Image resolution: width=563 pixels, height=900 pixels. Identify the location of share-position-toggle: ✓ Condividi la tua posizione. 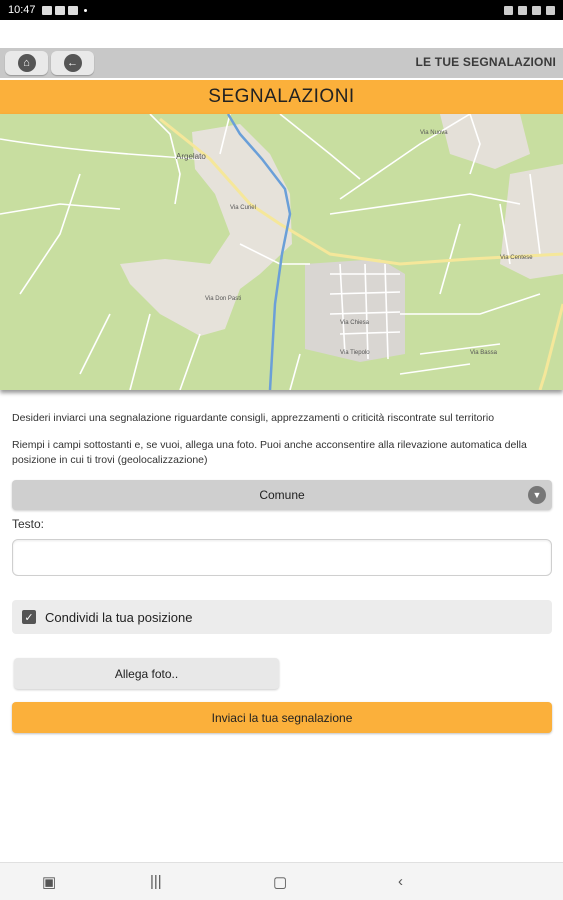
(282, 617).